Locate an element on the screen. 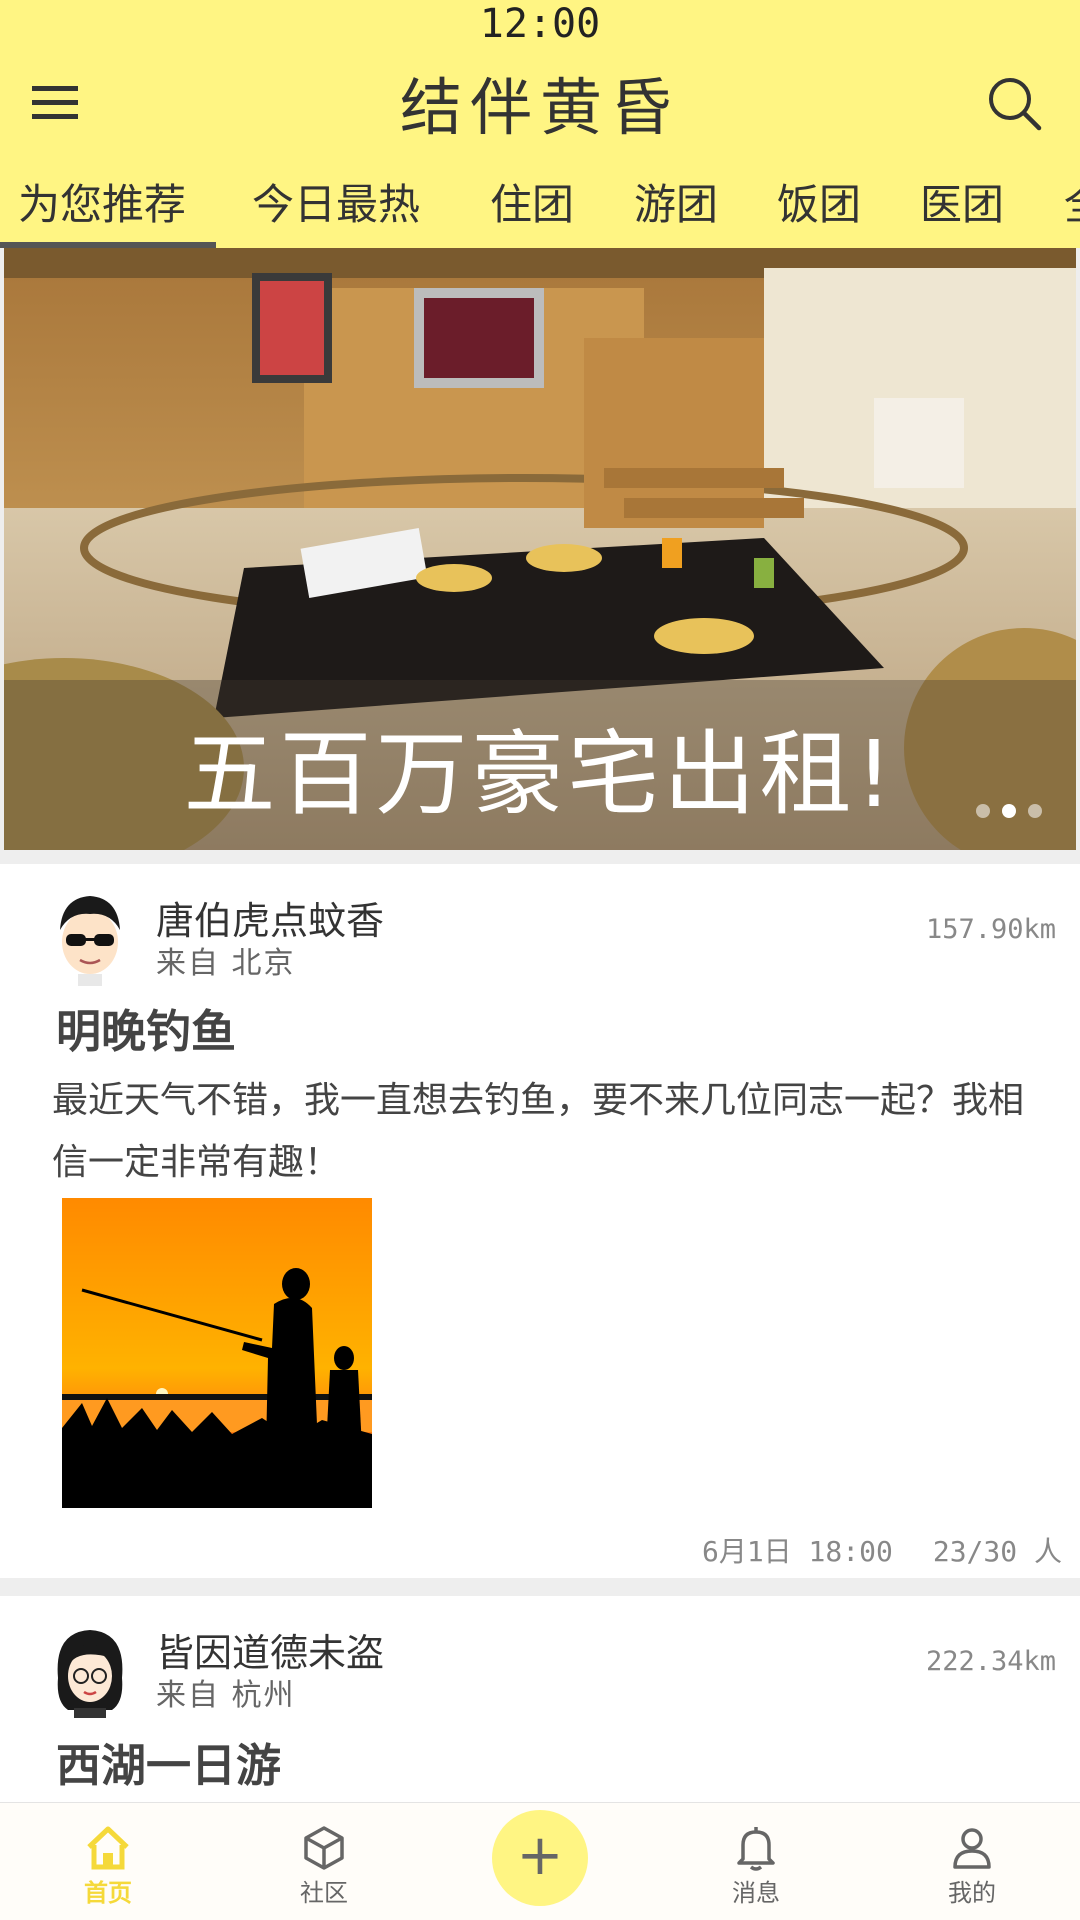 The width and height of the screenshot is (1080, 1920). category-tabs: 为您推荐 今日最热 住团 游团 饭团 医团 全 is located at coordinates (540, 210).